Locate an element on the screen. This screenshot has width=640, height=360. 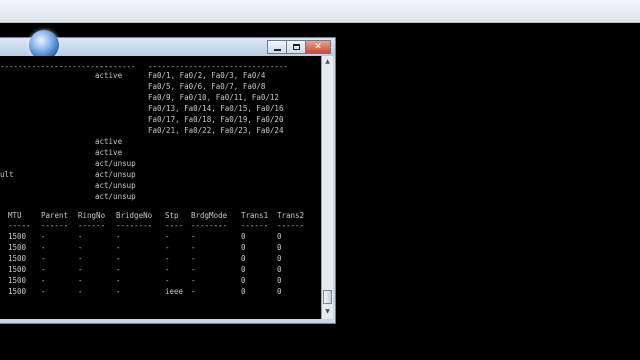
maximize-button is located at coordinates (296, 47).